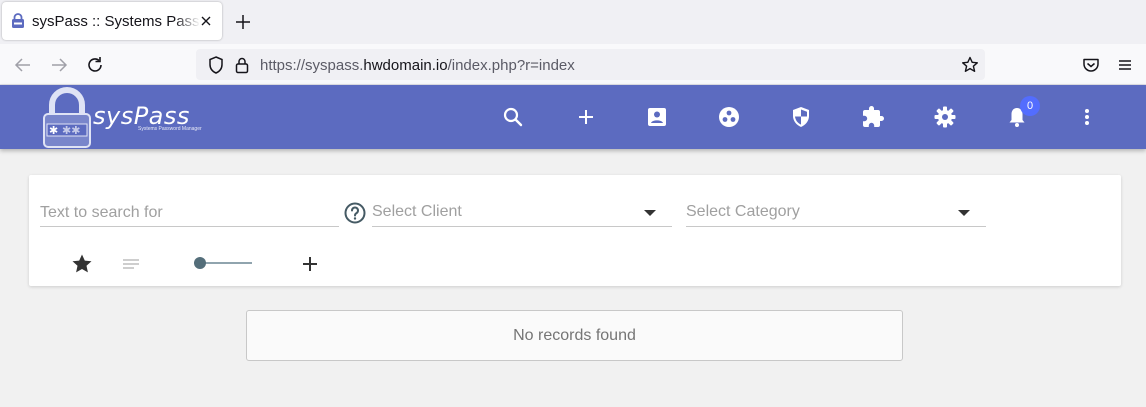  I want to click on settings-icon, so click(945, 117).